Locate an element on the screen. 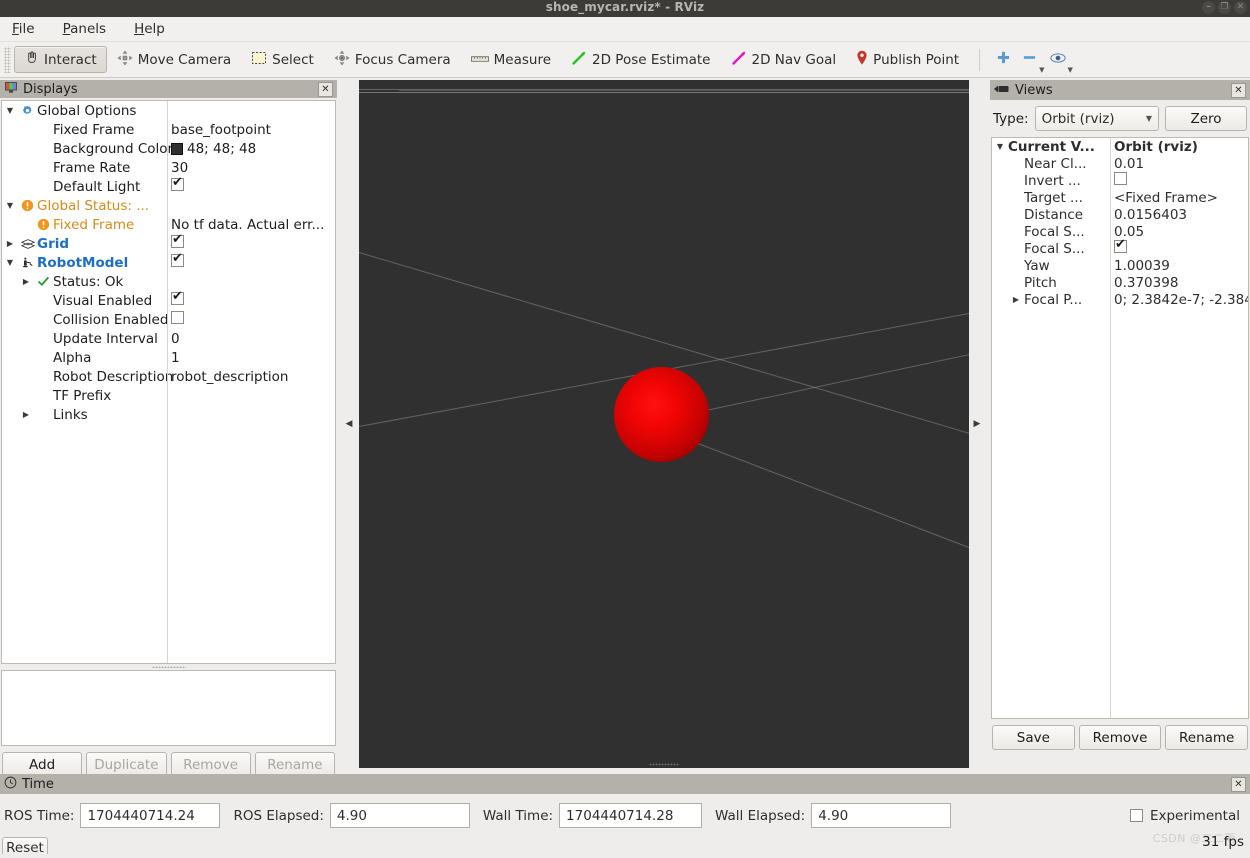 This screenshot has width=1250, height=858. displays-tree-row: ▶ Grid is located at coordinates (168, 242).